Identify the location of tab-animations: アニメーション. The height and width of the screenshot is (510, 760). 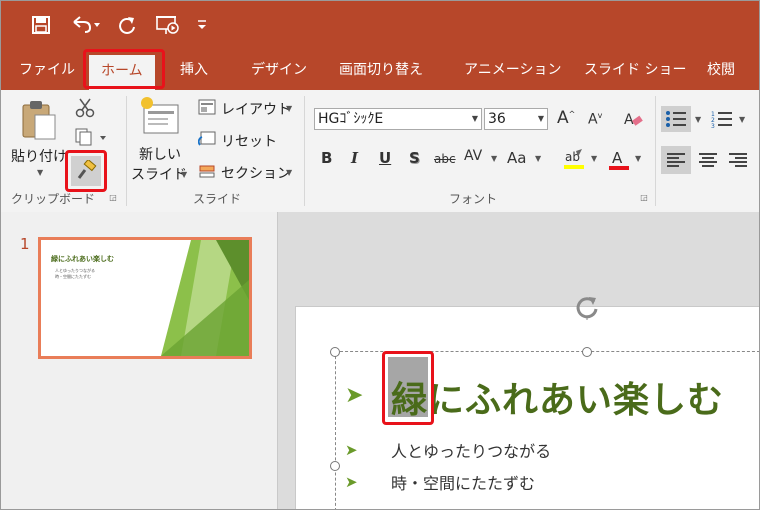
(512, 70).